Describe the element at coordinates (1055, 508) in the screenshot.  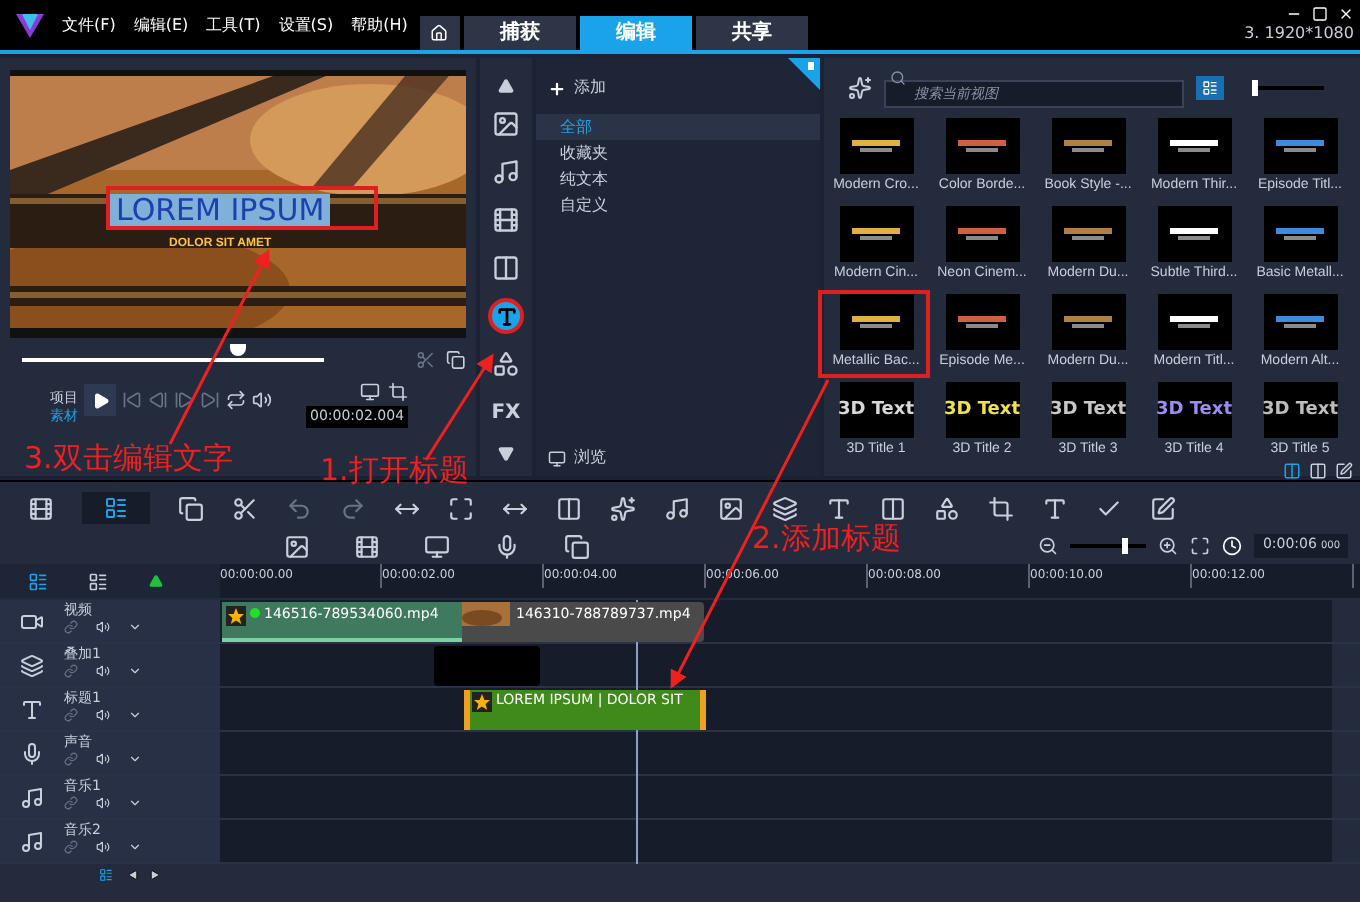
I see `text-3d-icon` at that location.